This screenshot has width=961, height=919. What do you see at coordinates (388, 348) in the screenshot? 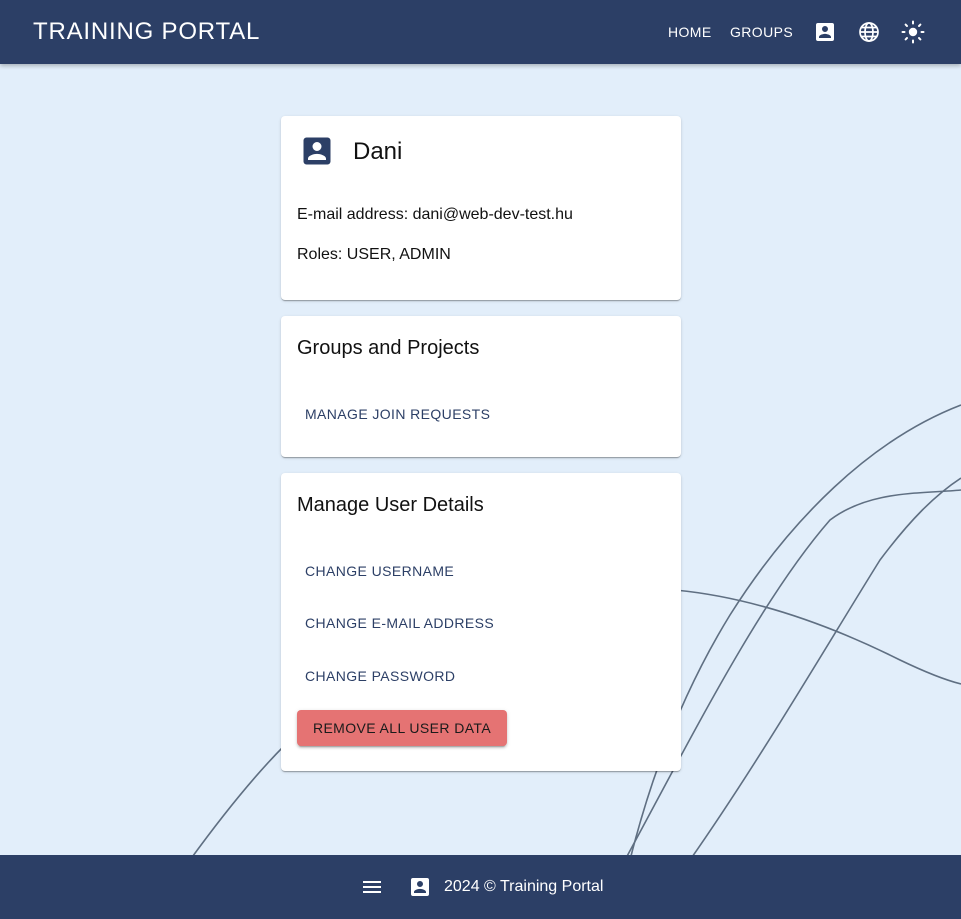
I see `groups-card-title: Groups and Projects` at bounding box center [388, 348].